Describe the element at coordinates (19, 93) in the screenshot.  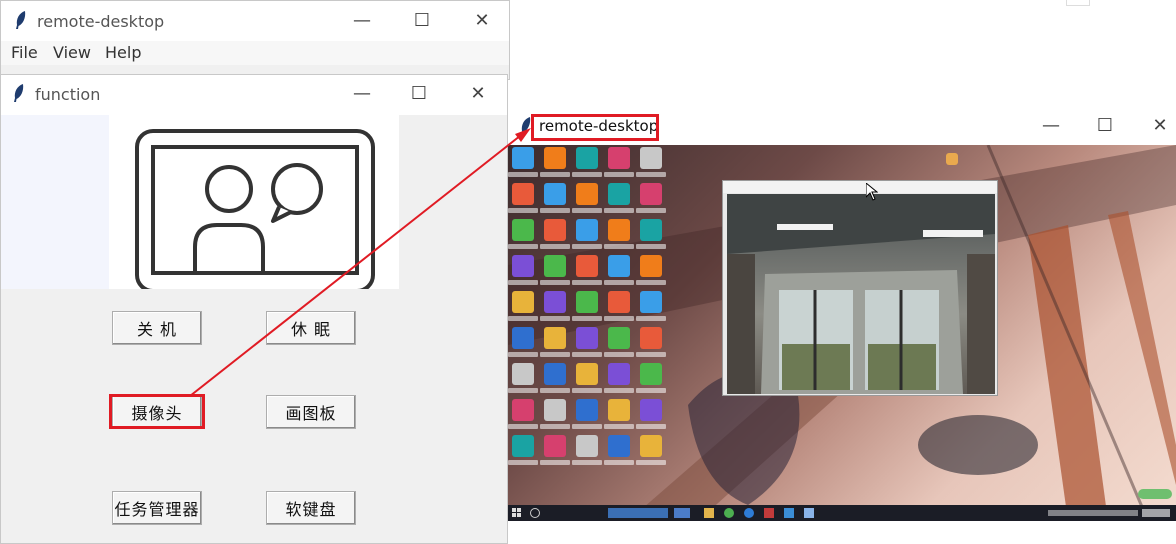
I see `feather-icon` at that location.